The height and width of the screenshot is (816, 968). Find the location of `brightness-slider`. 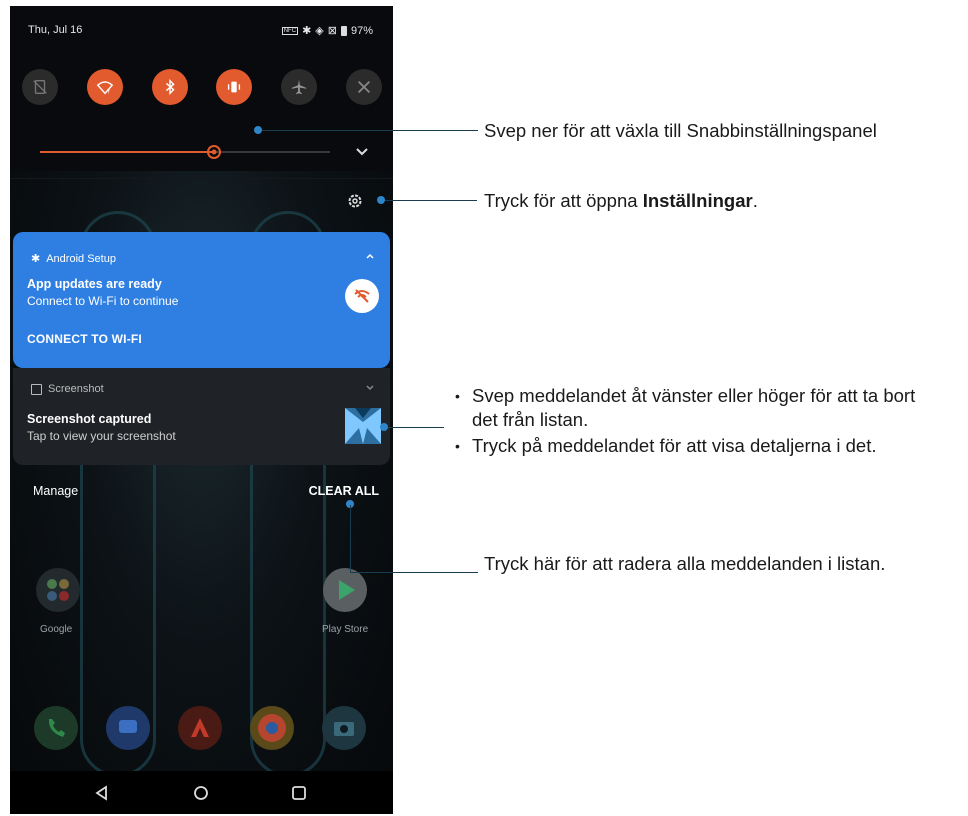

brightness-slider is located at coordinates (185, 152).